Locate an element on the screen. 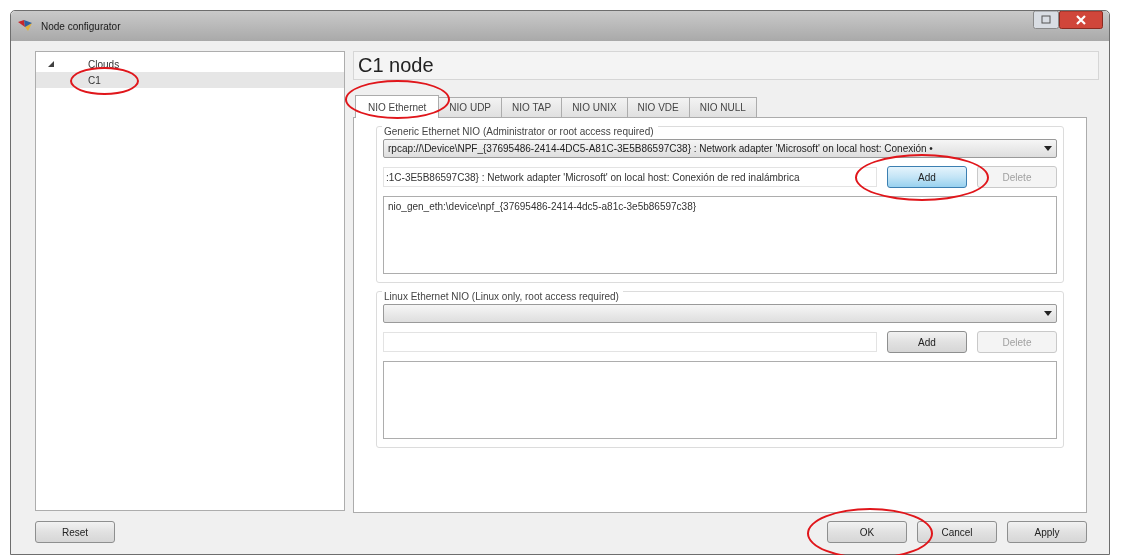  list-item: nio_gen_eth:\device\npf_{37695486-2414-4dc5-a81c-3e5b86597c38} is located at coordinates (720, 206).